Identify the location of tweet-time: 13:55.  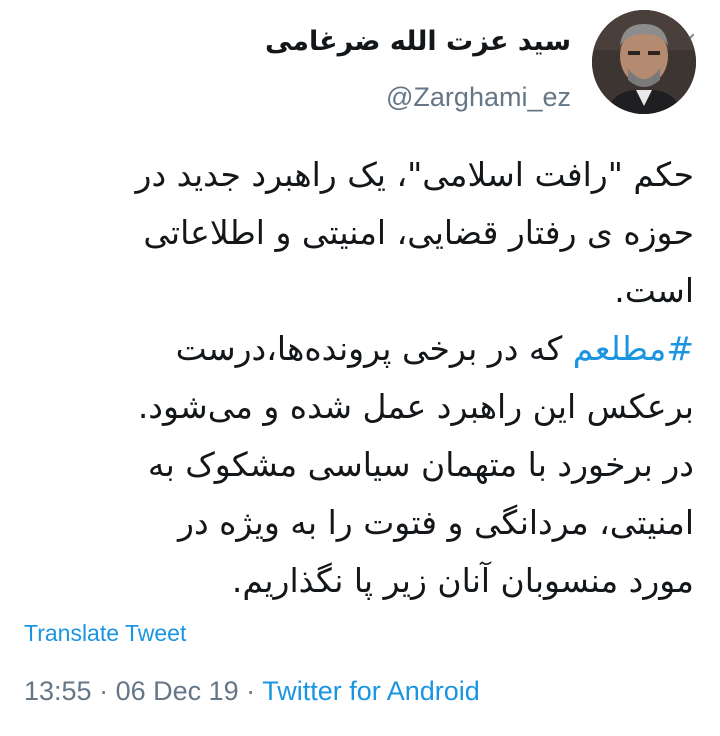
(58, 691).